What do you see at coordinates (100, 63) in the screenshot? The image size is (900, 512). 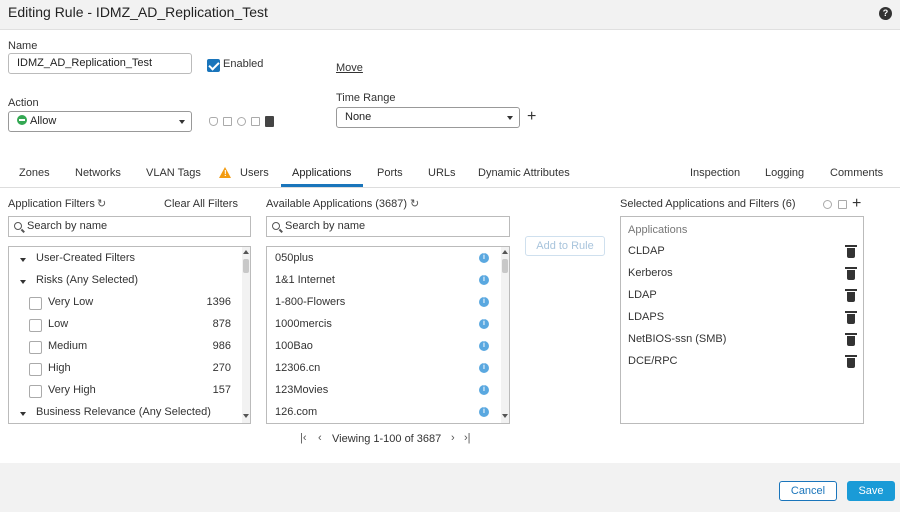 I see `name-input: IDMZ_AD_Replication_Test` at bounding box center [100, 63].